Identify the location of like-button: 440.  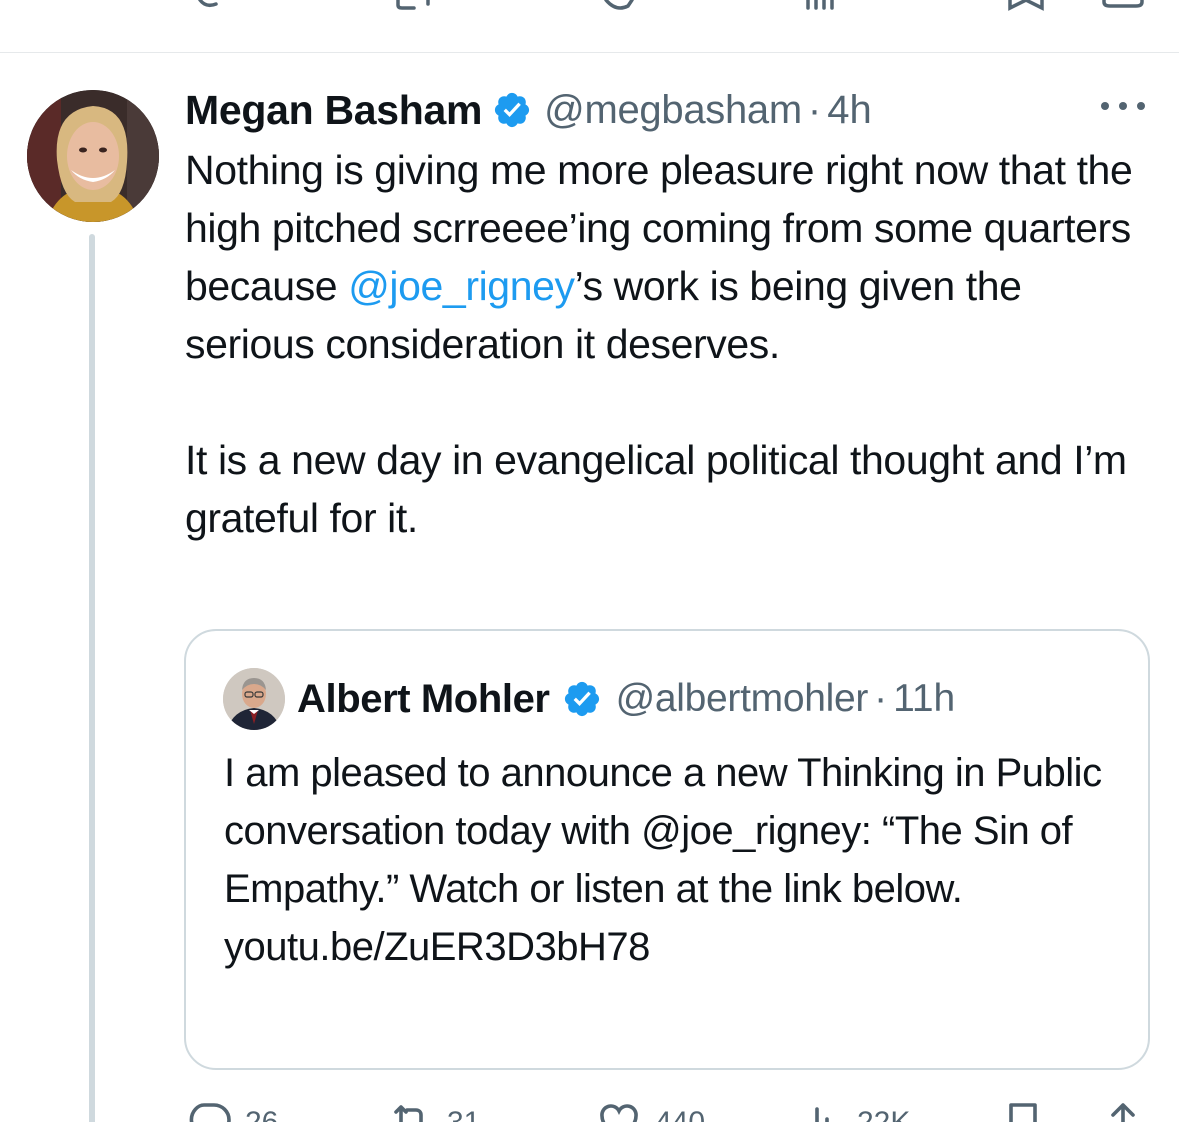
(650, 1109).